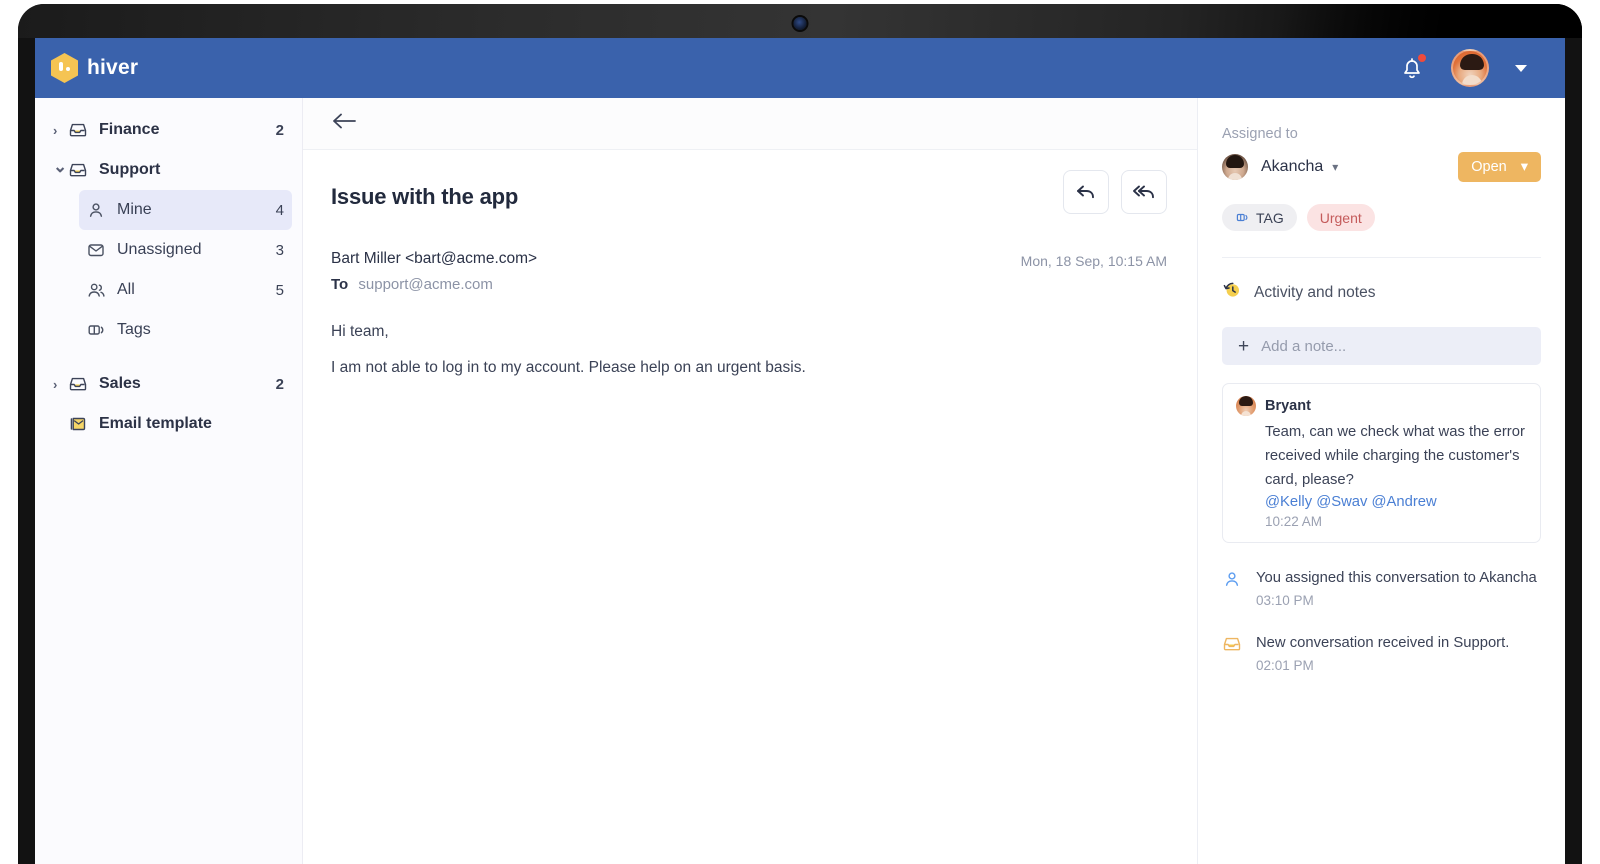  I want to click on note-author: Bryant, so click(1288, 406).